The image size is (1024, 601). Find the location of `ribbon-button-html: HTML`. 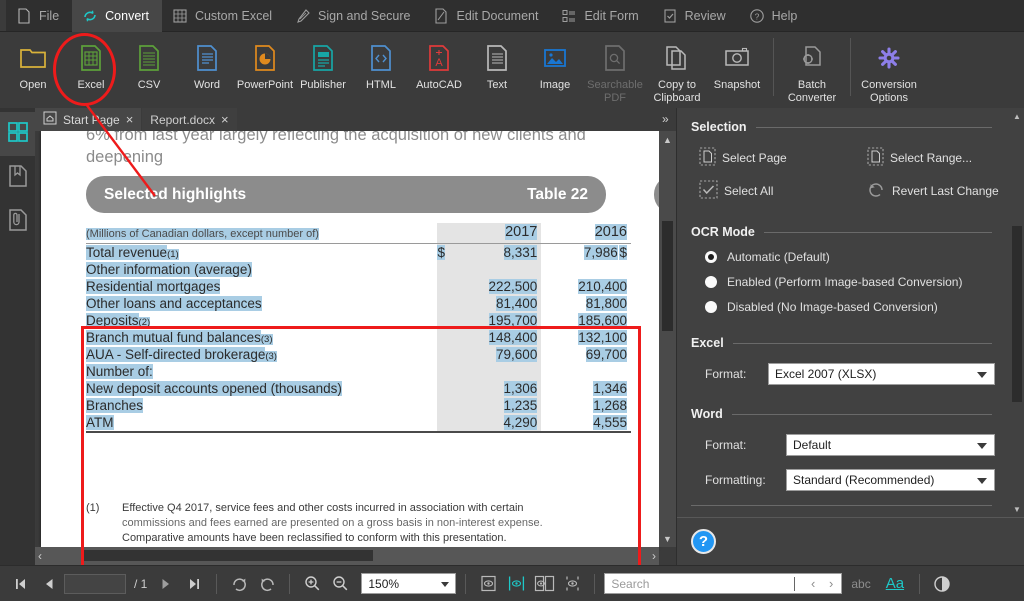

ribbon-button-html: HTML is located at coordinates (381, 69).